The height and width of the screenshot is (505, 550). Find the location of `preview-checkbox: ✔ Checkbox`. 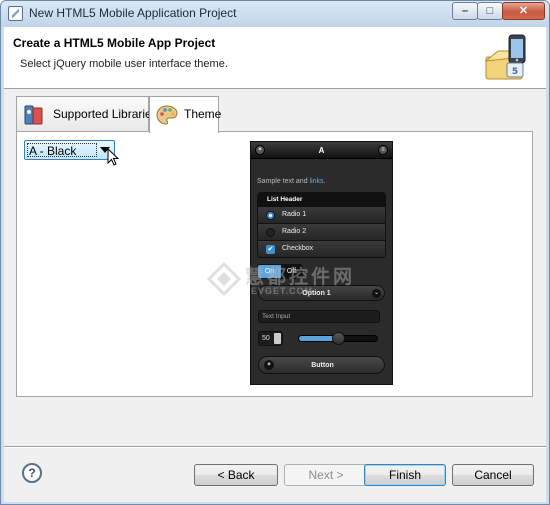

preview-checkbox: ✔ Checkbox is located at coordinates (321, 248).